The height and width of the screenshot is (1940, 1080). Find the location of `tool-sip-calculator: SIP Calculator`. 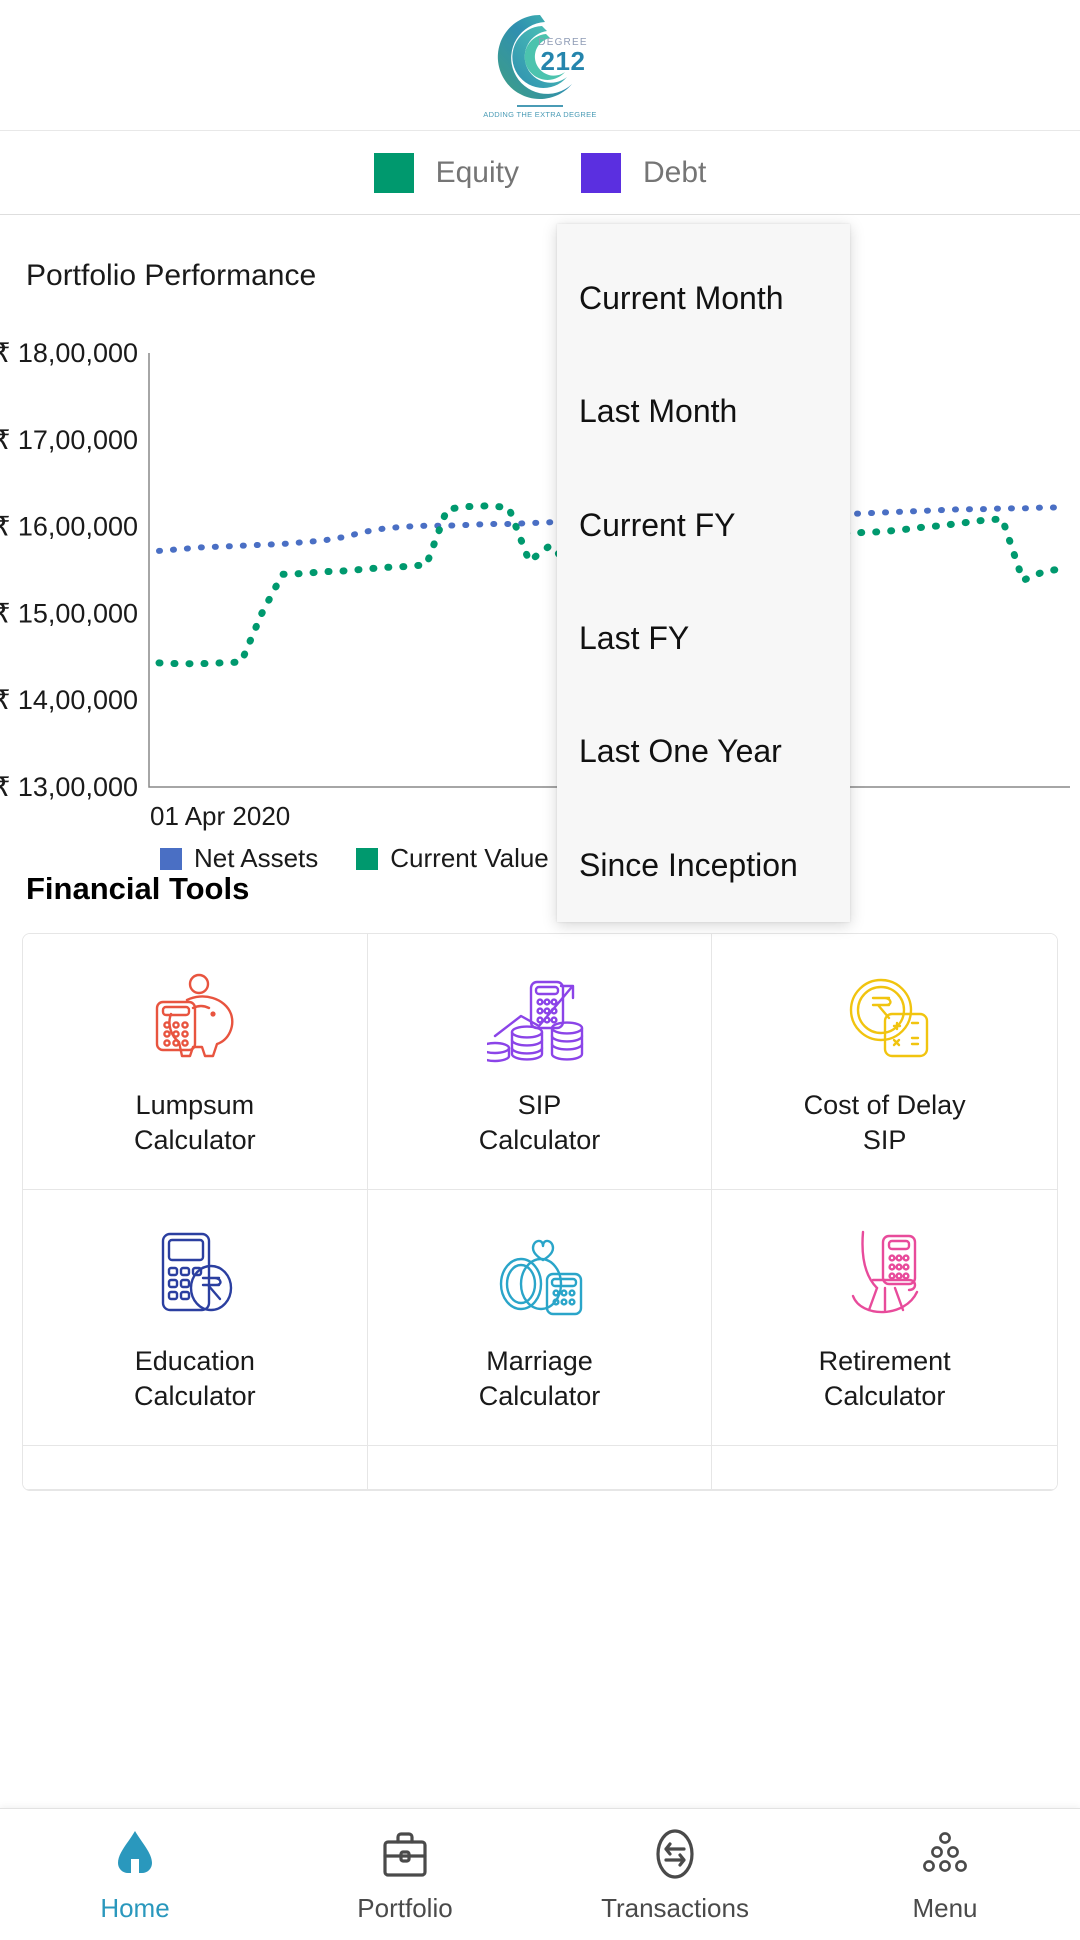

tool-sip-calculator: SIP Calculator is located at coordinates (540, 1062).